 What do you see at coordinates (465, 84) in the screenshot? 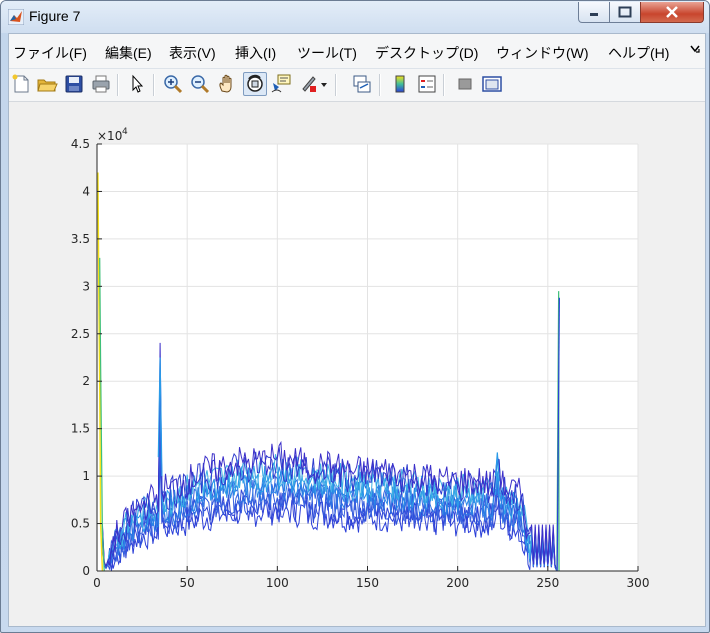
I see `hide-plot-tools-icon` at bounding box center [465, 84].